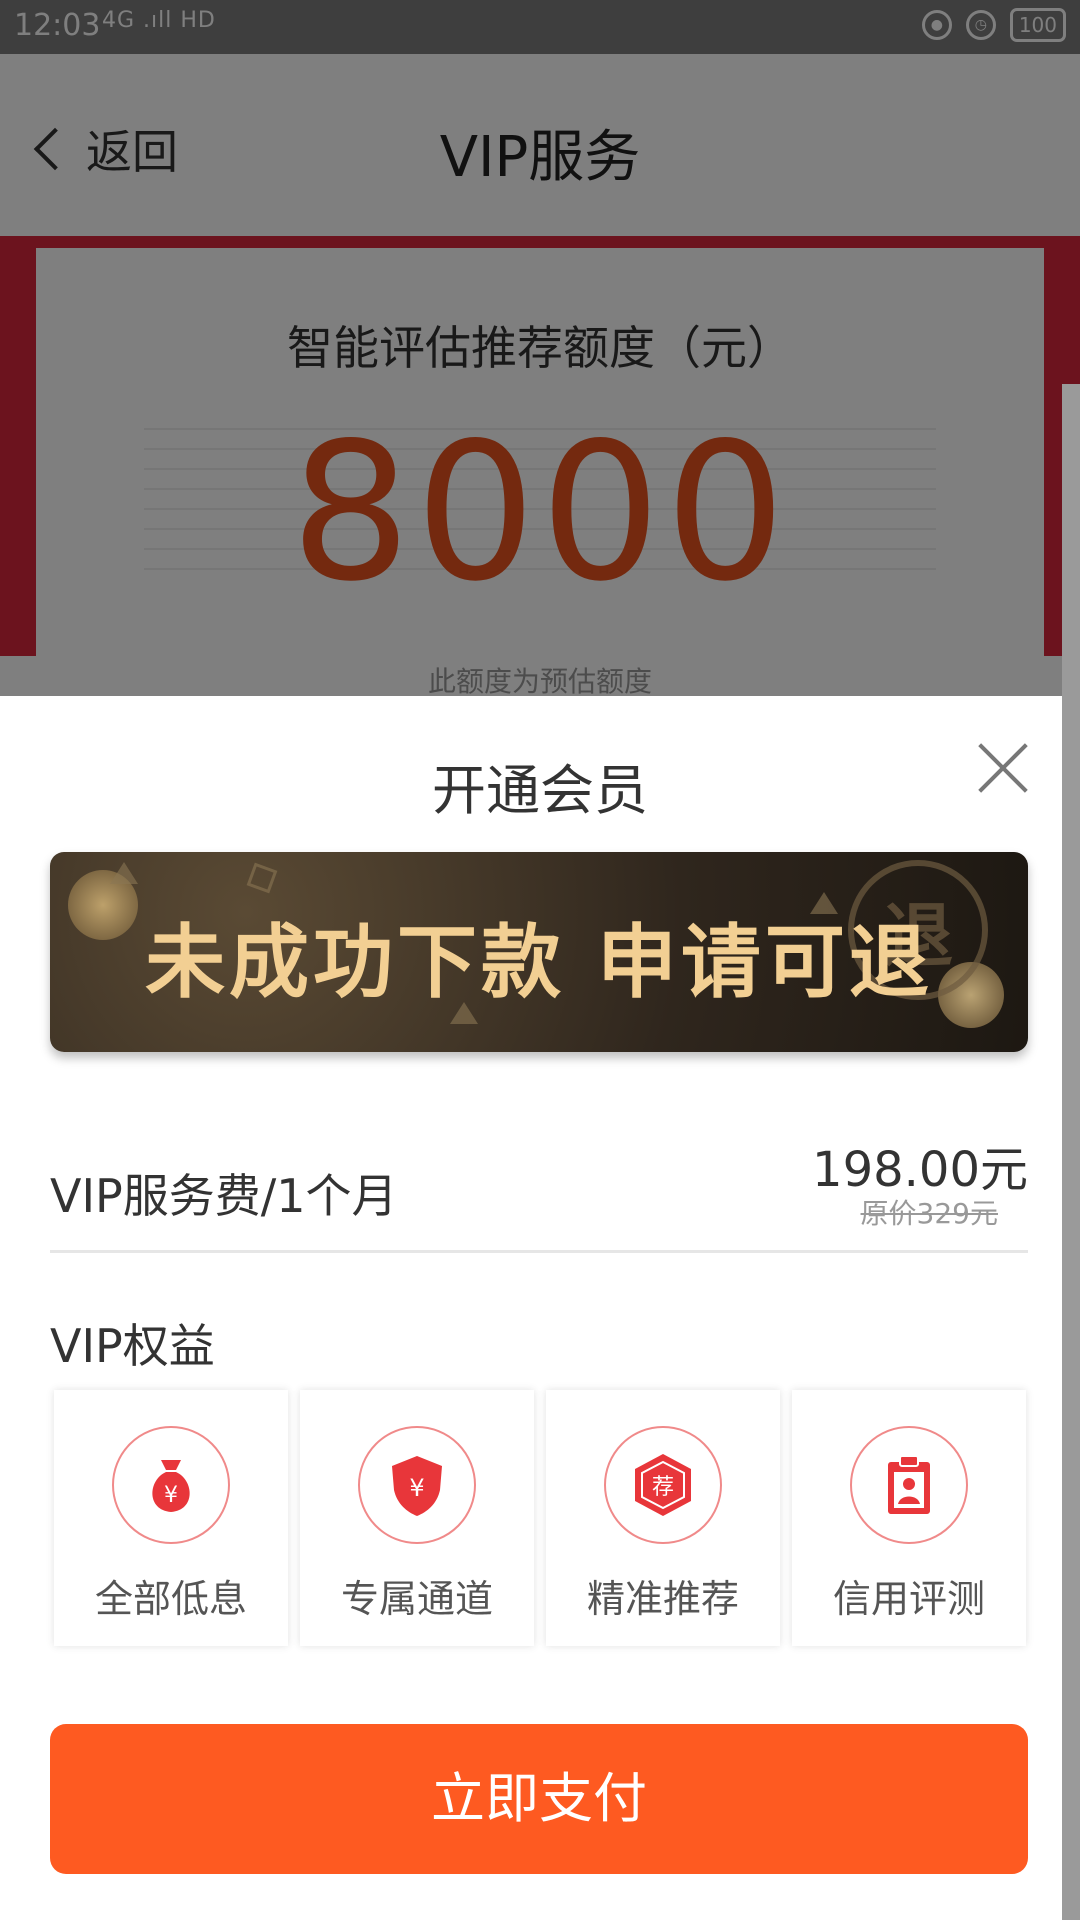 The width and height of the screenshot is (1080, 1920). Describe the element at coordinates (663, 1487) in the screenshot. I see `svg-text: 荐` at that location.